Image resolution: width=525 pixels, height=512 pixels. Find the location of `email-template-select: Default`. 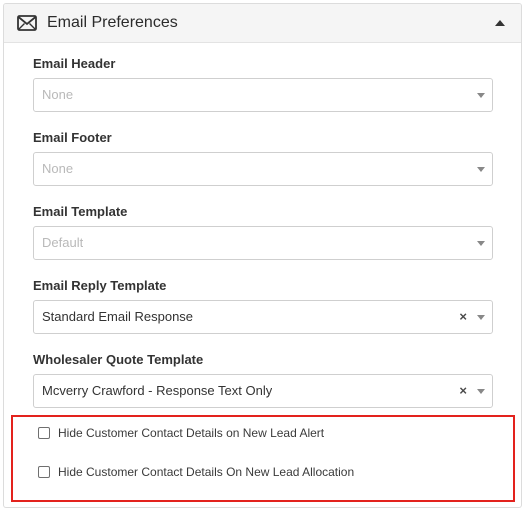

email-template-select: Default is located at coordinates (263, 243).